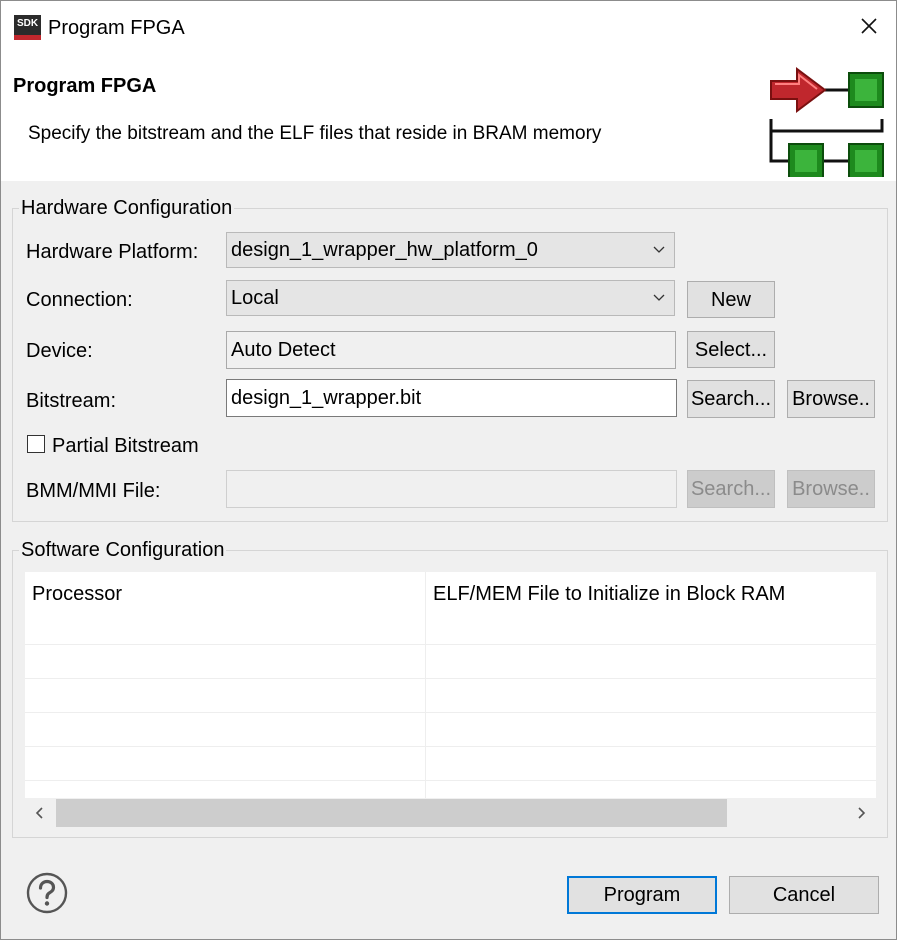  Describe the element at coordinates (116, 28) in the screenshot. I see `window-title: Program FPGA` at that location.